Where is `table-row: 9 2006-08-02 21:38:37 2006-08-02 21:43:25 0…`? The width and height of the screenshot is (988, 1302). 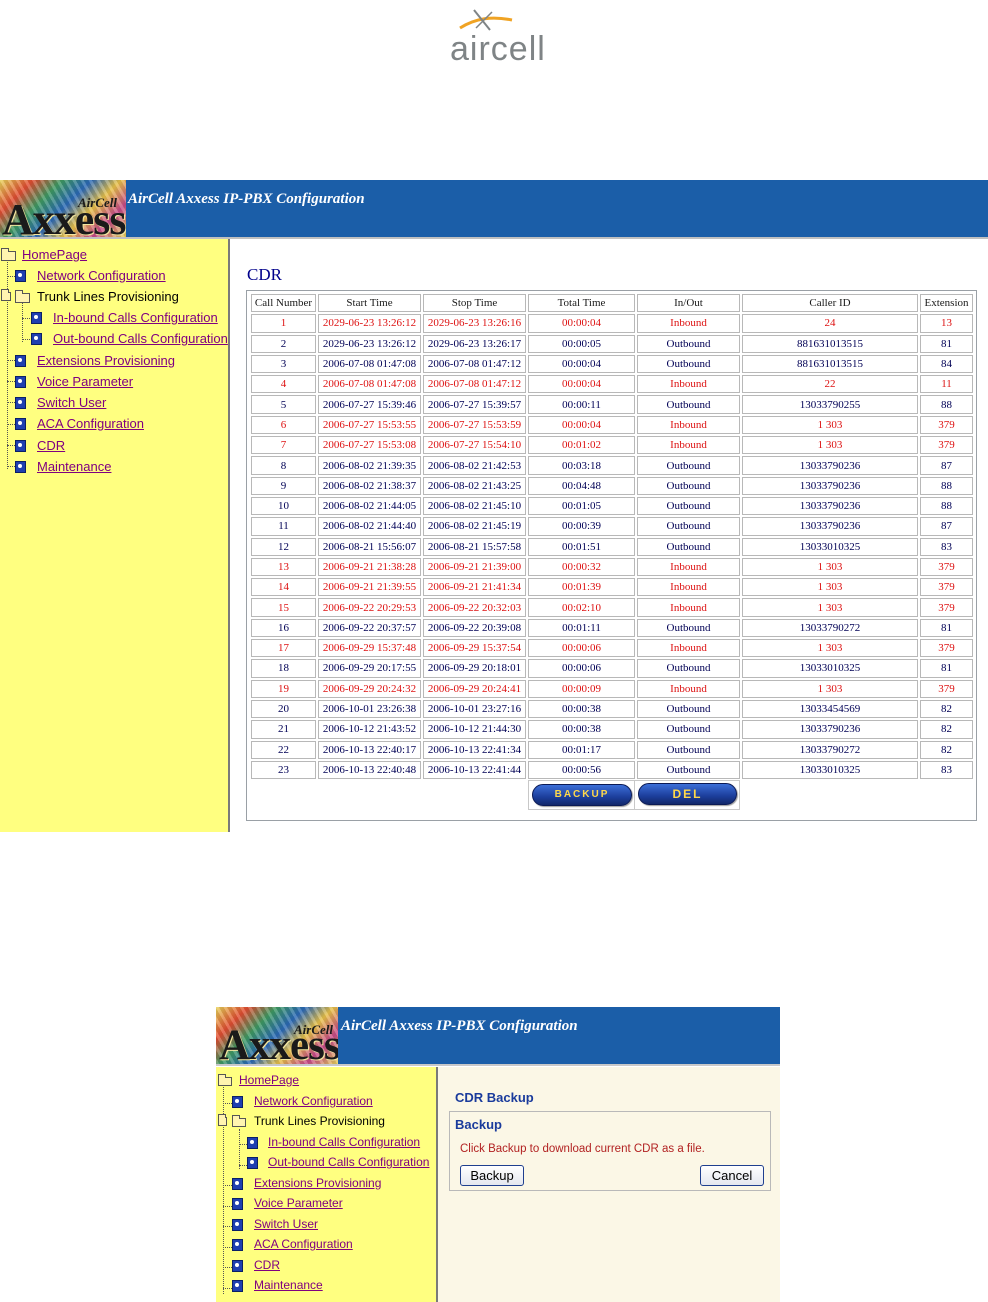 table-row: 9 2006-08-02 21:38:37 2006-08-02 21:43:25 0… is located at coordinates (612, 485).